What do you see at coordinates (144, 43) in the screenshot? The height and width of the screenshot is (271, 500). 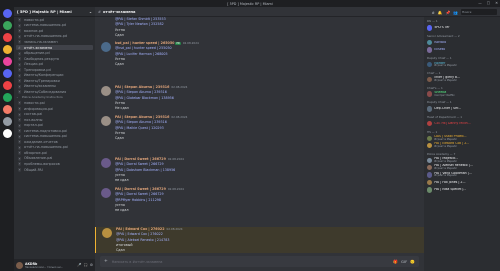 I see `message-author: ksd_pai | hunter speed | 265050` at bounding box center [144, 43].